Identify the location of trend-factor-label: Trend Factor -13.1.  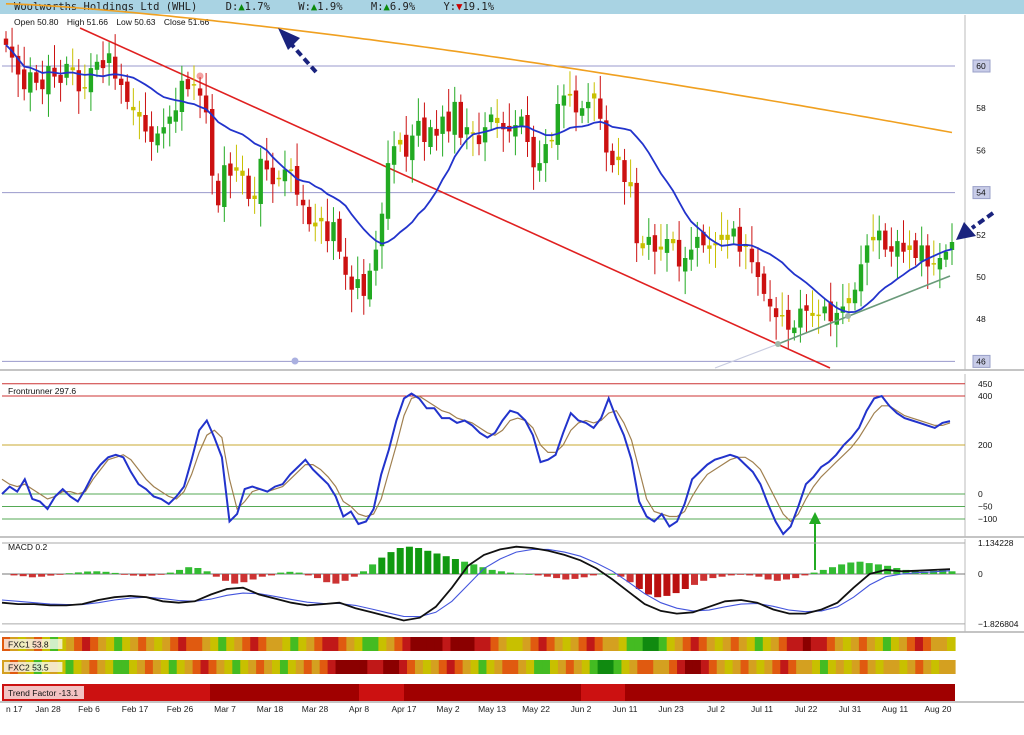
(43, 693).